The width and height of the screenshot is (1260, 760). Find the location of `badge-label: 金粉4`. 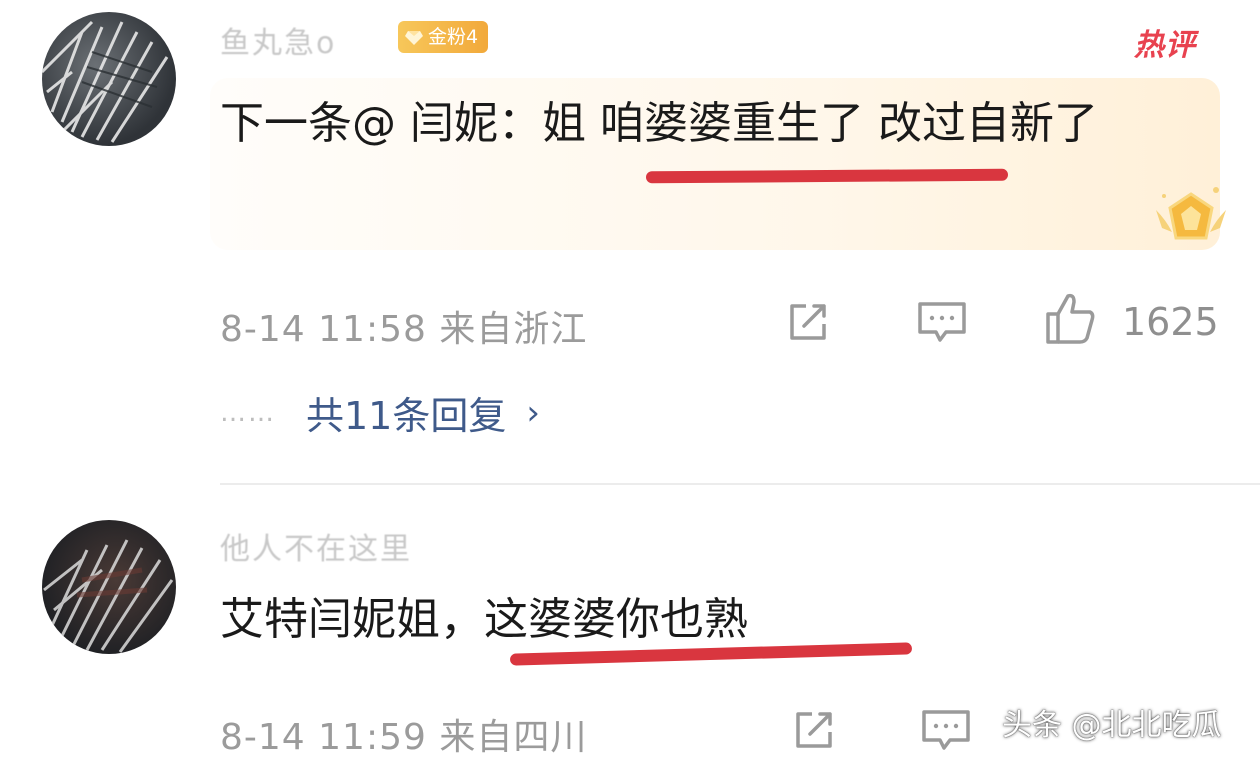

badge-label: 金粉4 is located at coordinates (453, 37).